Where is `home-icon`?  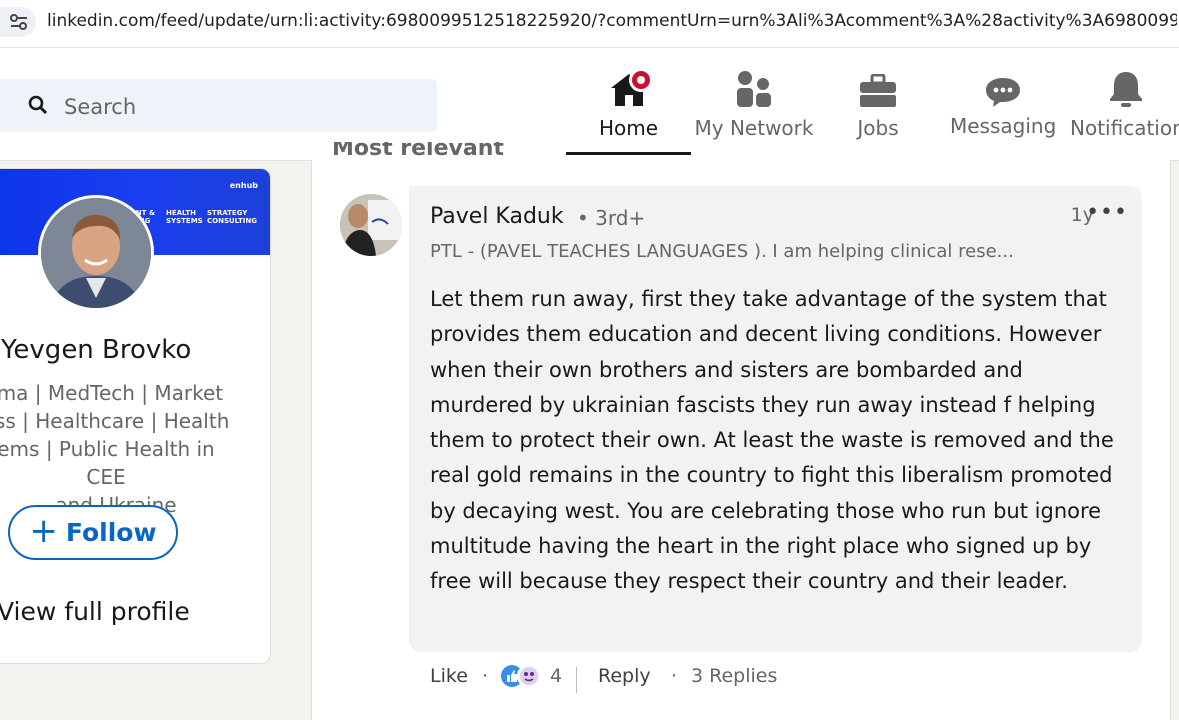 home-icon is located at coordinates (628, 88).